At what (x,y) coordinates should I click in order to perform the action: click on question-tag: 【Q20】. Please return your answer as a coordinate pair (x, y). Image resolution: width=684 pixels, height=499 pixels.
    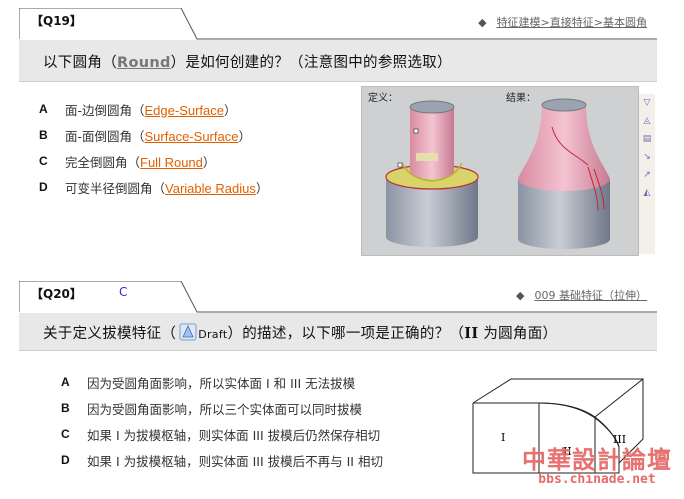
    Looking at the image, I should click on (56, 294).